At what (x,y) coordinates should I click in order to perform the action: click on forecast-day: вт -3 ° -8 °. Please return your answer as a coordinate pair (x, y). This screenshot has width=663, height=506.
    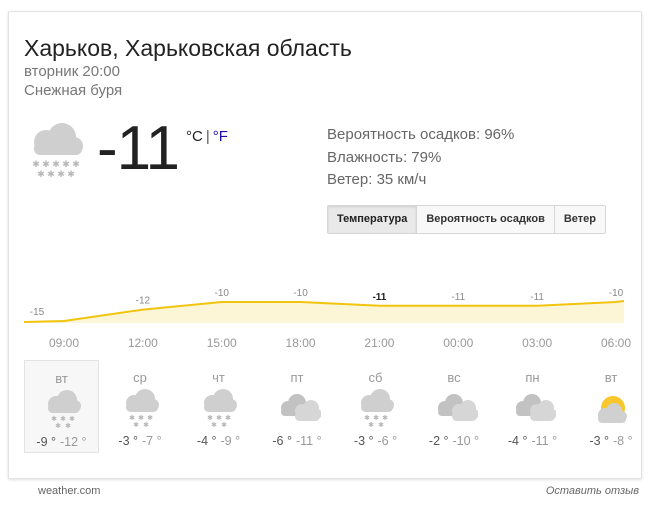
    Looking at the image, I should click on (611, 406).